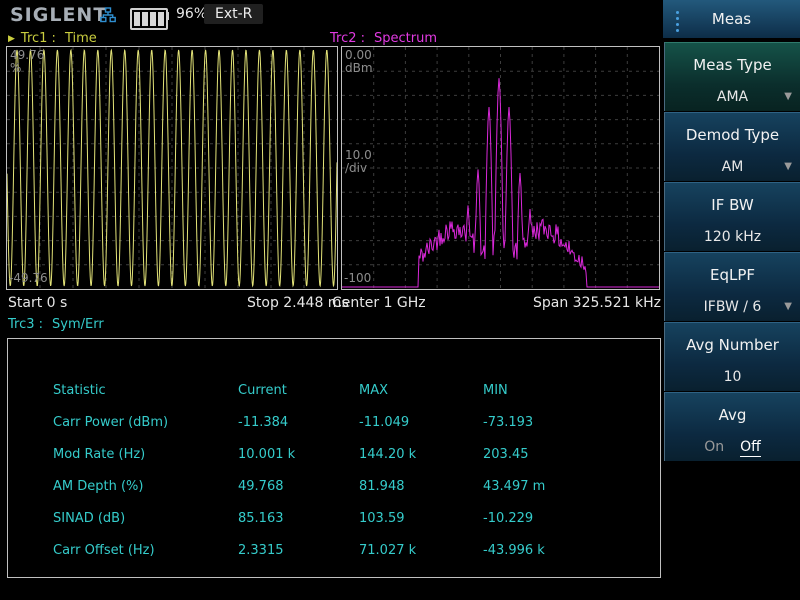  Describe the element at coordinates (382, 518) in the screenshot. I see `table-cell: 103.59` at that location.